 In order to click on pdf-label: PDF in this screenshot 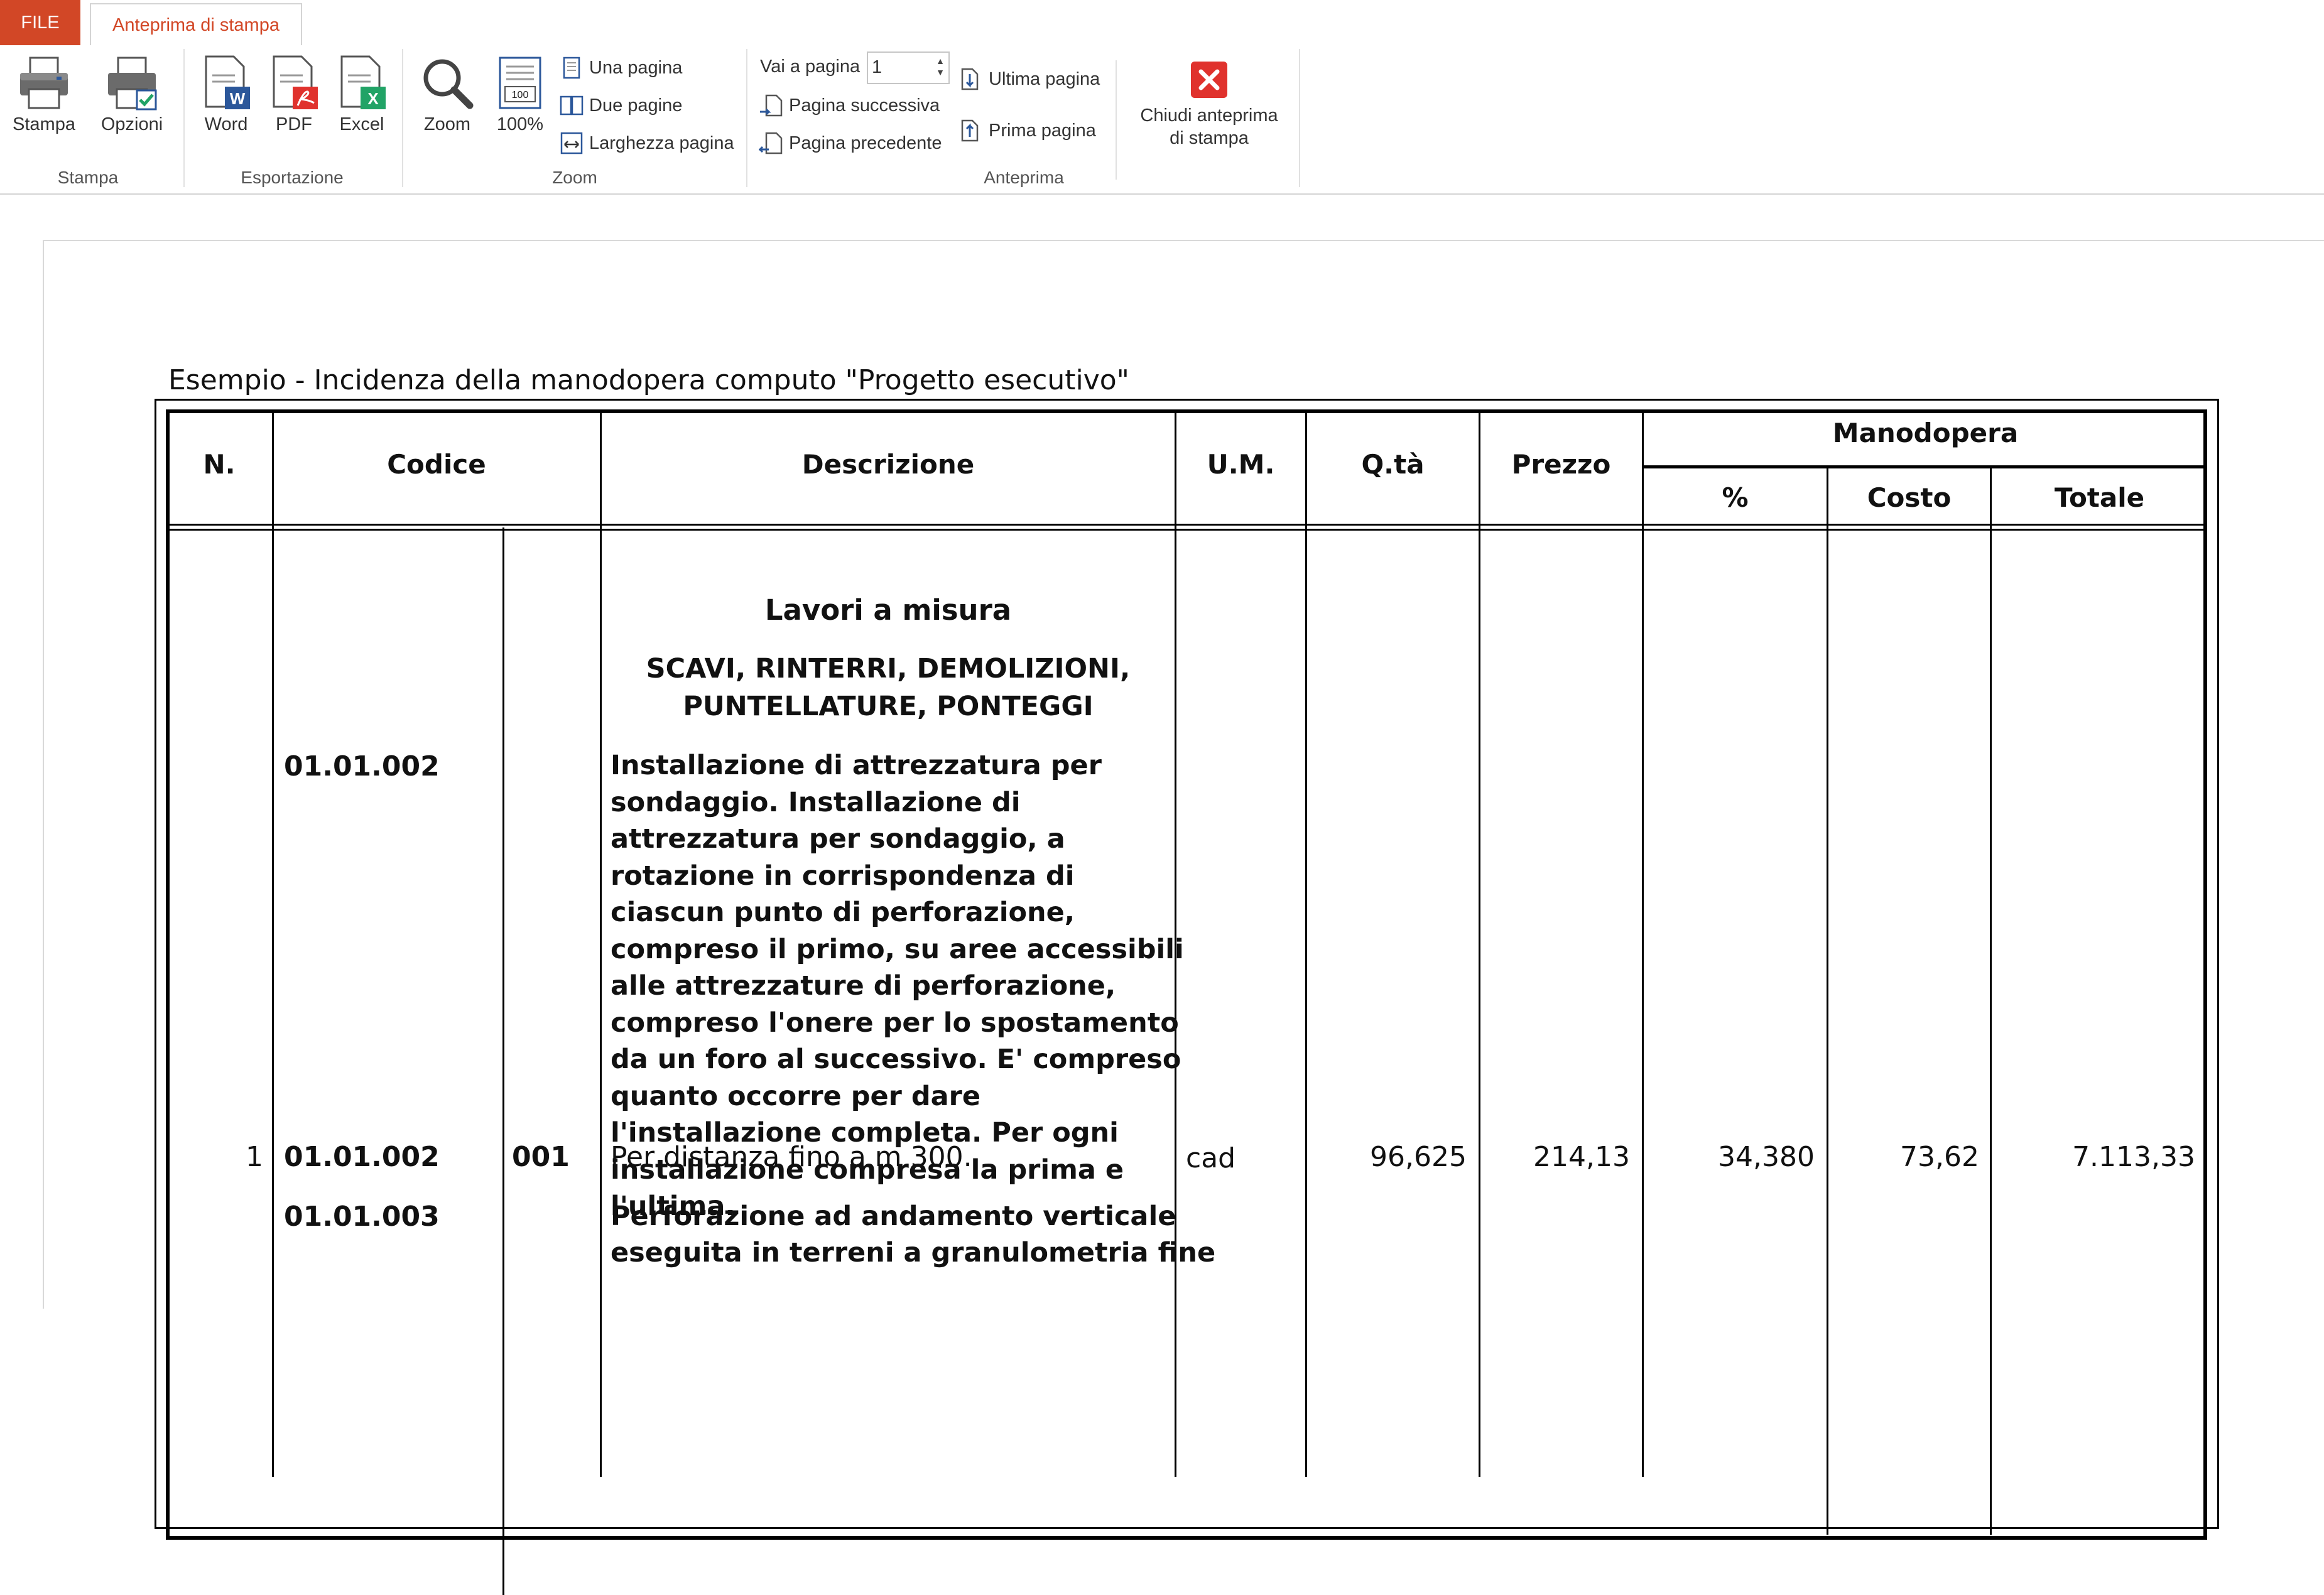, I will do `click(294, 124)`.